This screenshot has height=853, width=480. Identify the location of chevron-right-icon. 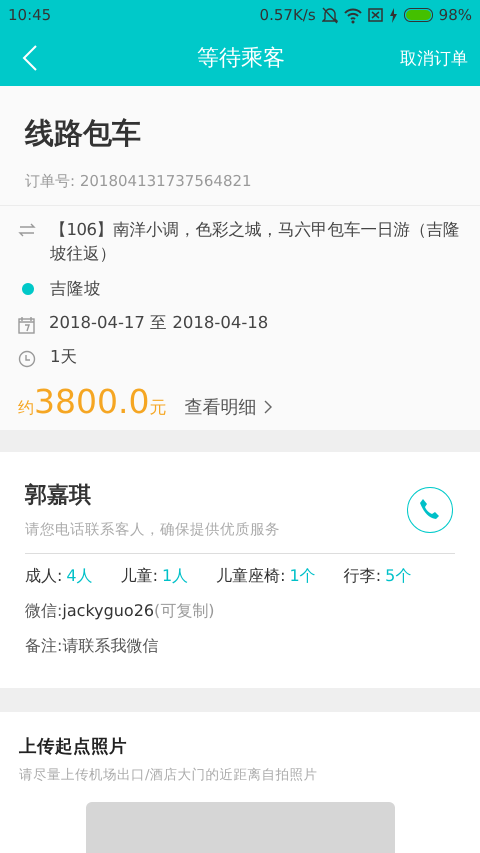
(268, 407).